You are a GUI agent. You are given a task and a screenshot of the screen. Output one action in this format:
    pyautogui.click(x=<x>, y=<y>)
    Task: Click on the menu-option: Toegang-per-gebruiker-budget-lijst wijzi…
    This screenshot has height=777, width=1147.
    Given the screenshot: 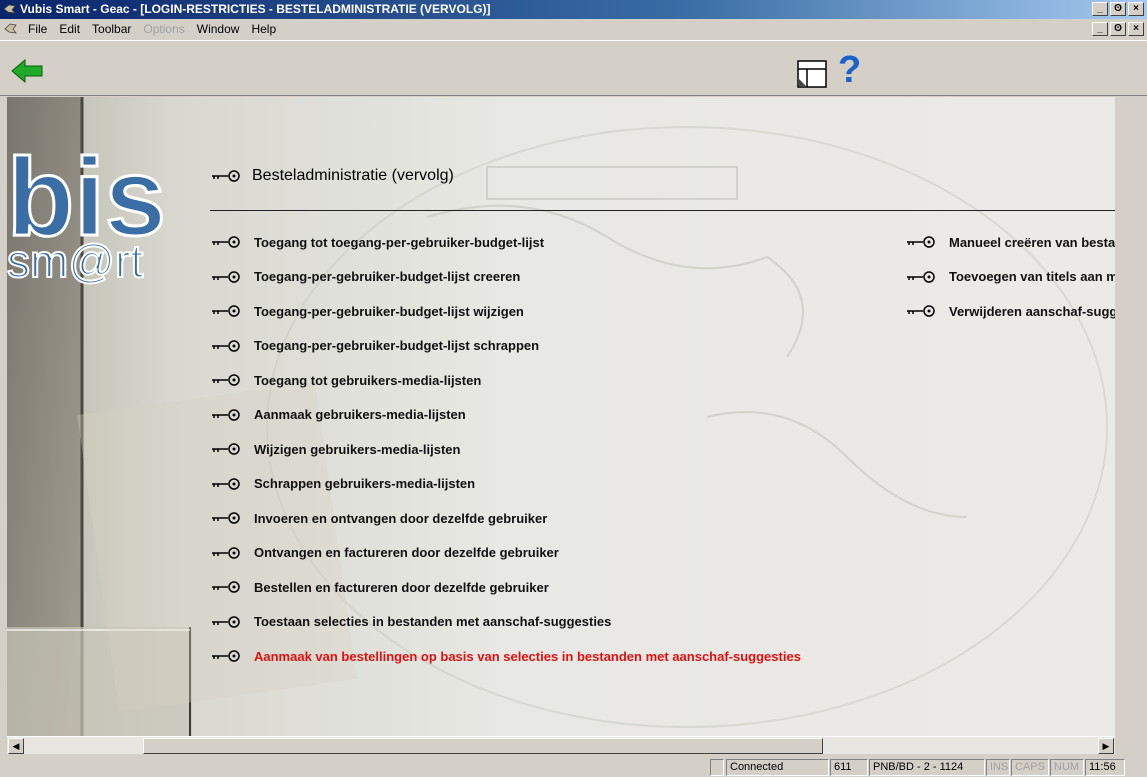 What is the action you would take?
    pyautogui.click(x=505, y=311)
    